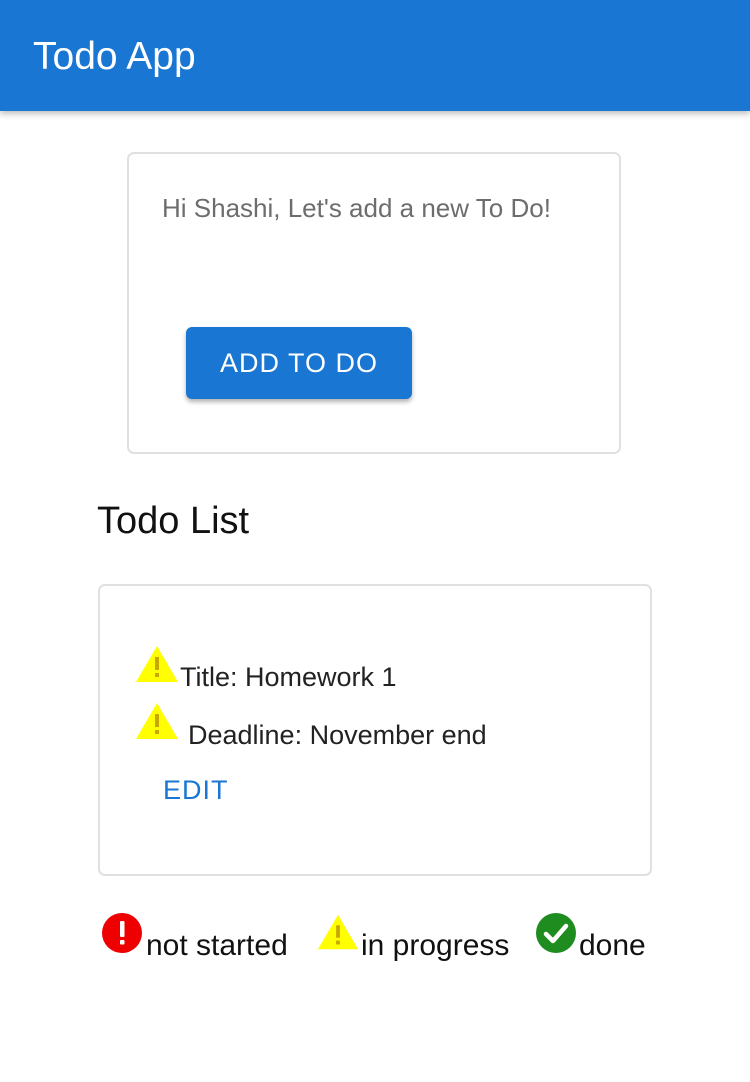  Describe the element at coordinates (122, 933) in the screenshot. I see `error-circle-icon` at that location.